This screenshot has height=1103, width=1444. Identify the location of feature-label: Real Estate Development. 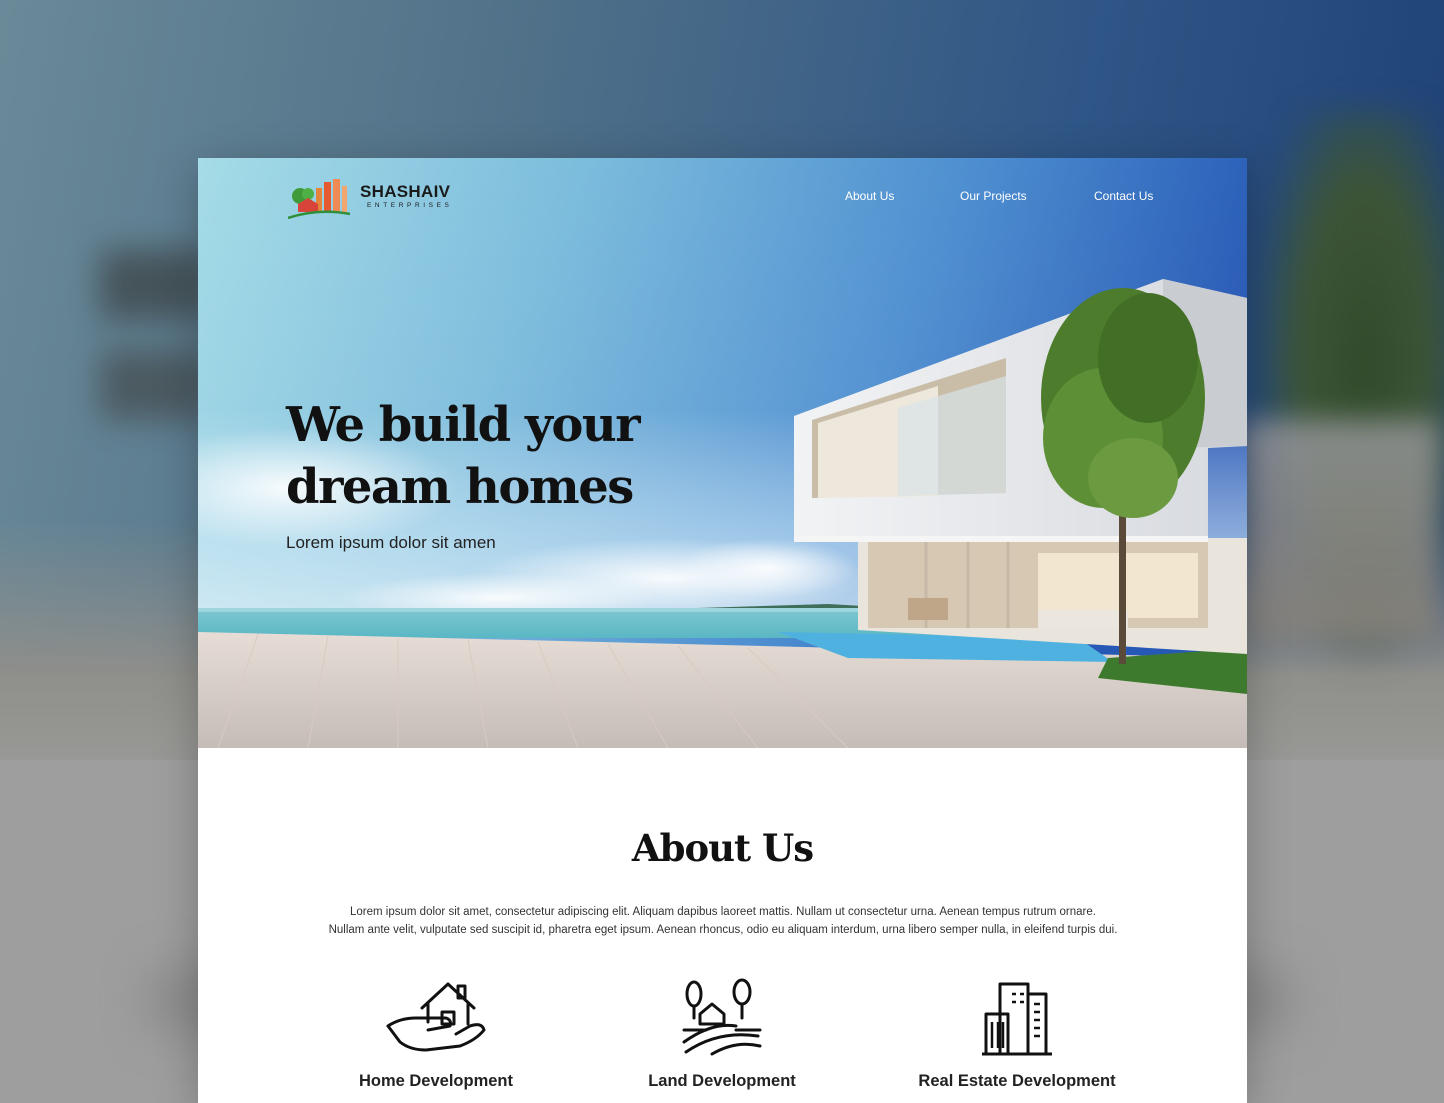
(1017, 1081).